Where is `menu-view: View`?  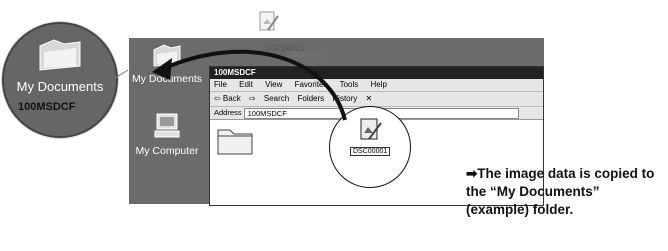 menu-view: View is located at coordinates (273, 84).